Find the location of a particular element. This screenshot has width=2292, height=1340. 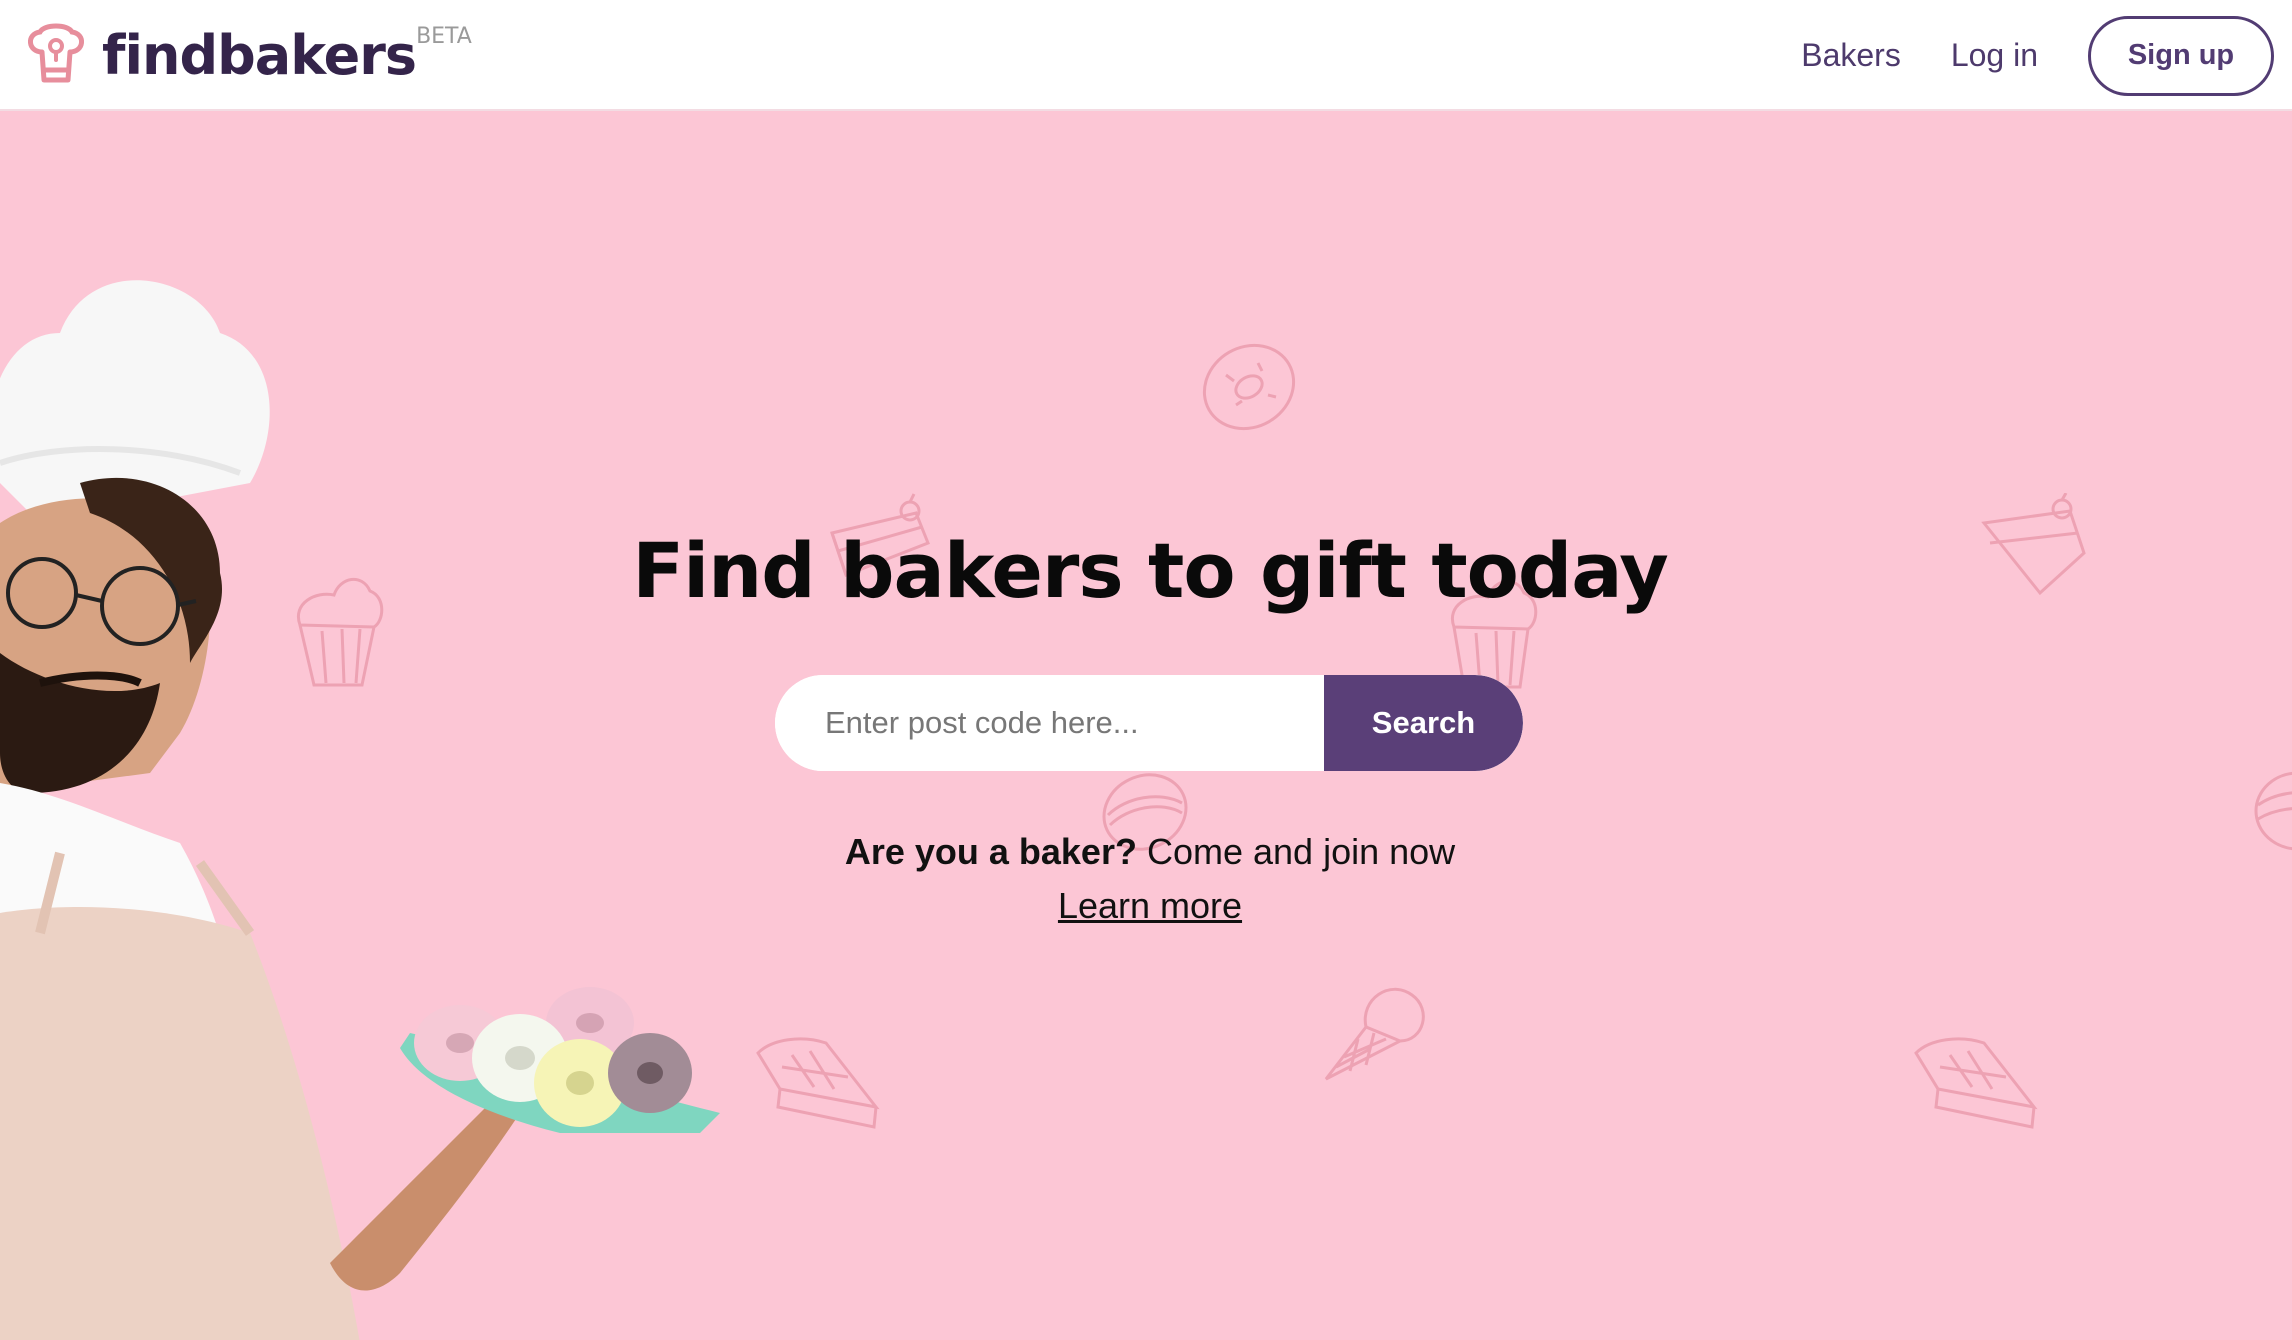

signup-button: Sign up is located at coordinates (2181, 55).